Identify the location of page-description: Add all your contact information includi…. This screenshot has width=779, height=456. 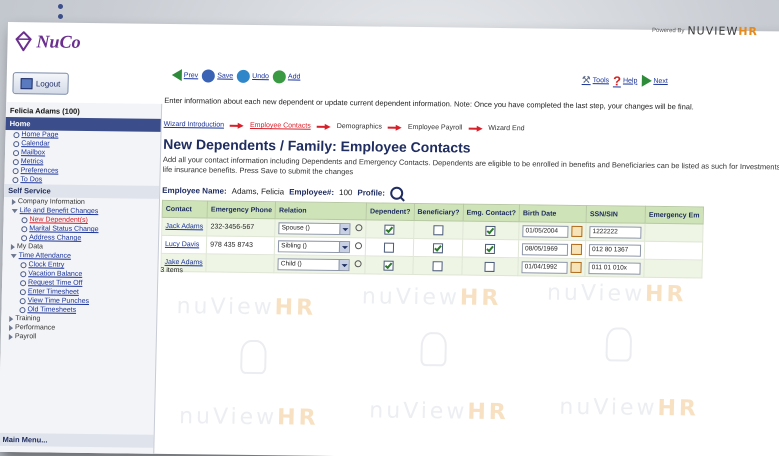
(470, 165).